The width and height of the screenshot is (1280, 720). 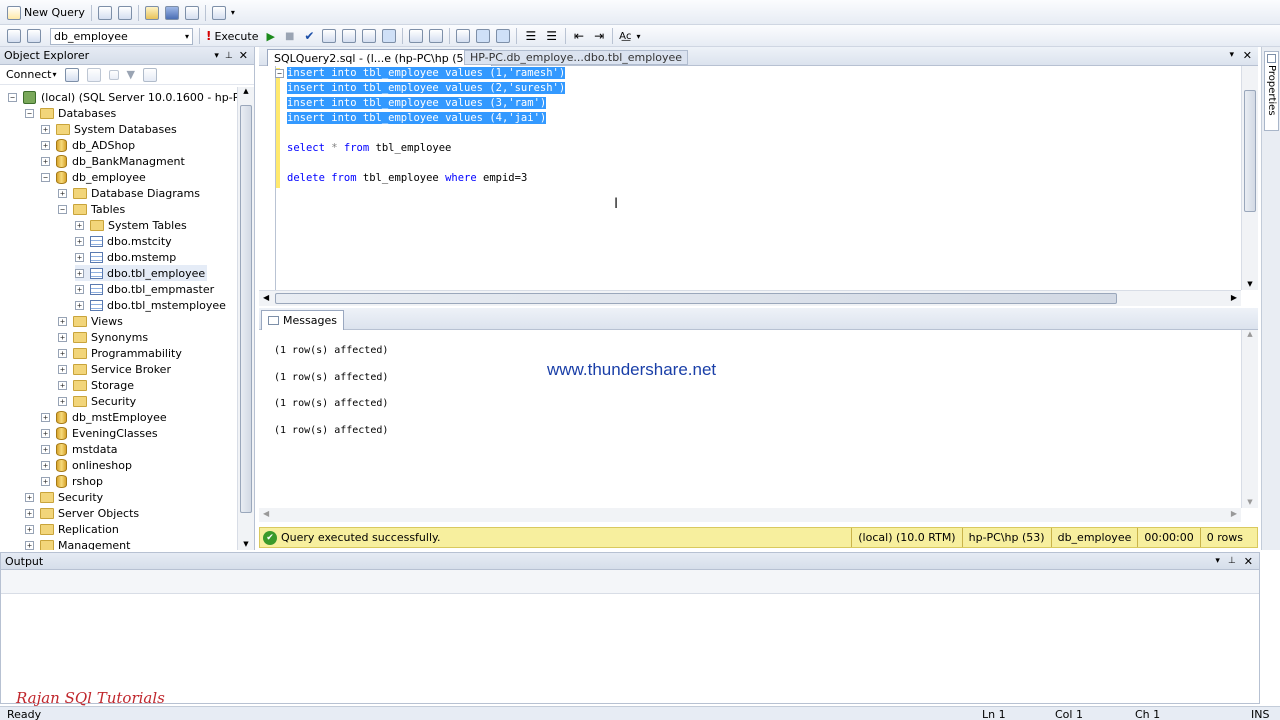 I want to click on database-selector: db_employee ▾, so click(x=121, y=36).